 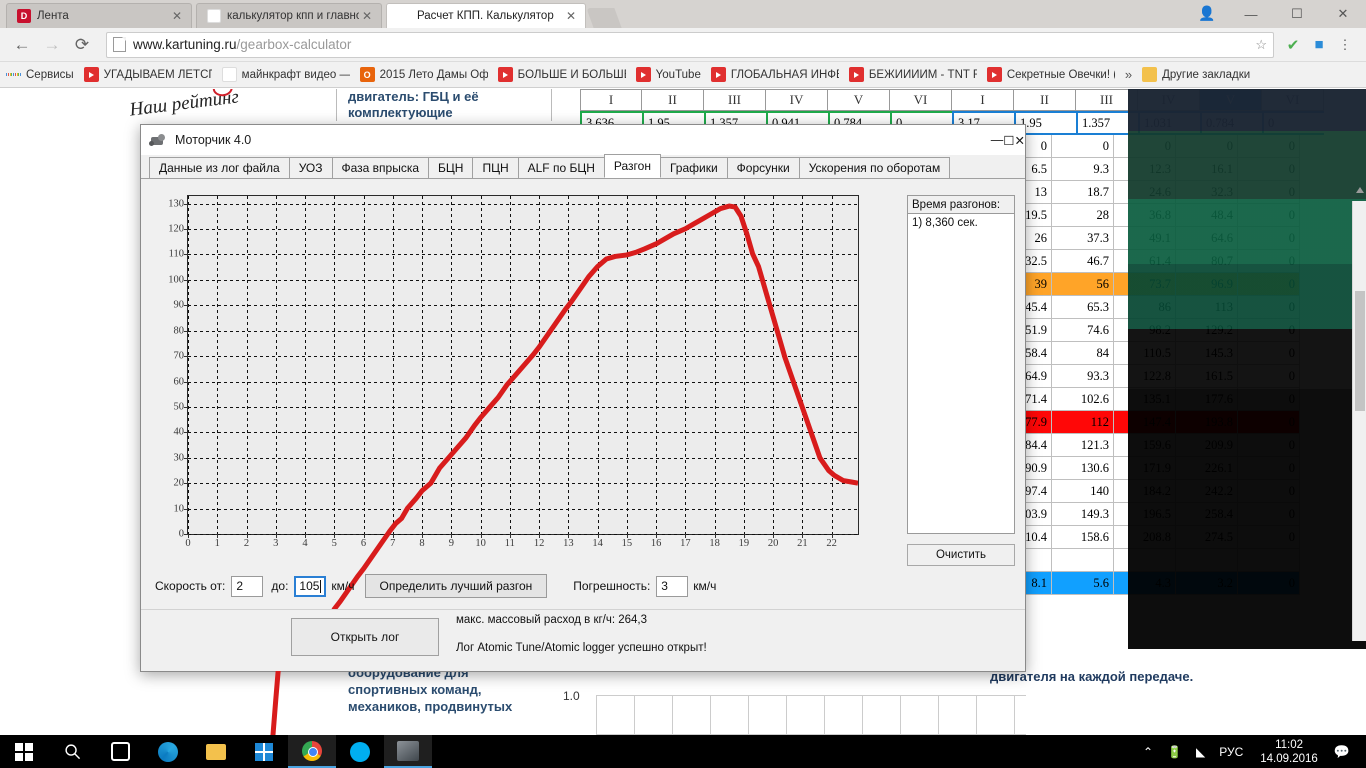 I want to click on task-view-button, so click(x=120, y=751).